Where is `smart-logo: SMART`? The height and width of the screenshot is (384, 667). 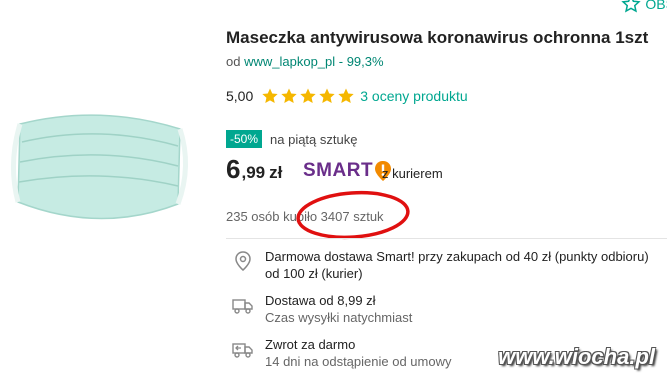 smart-logo: SMART is located at coordinates (347, 171).